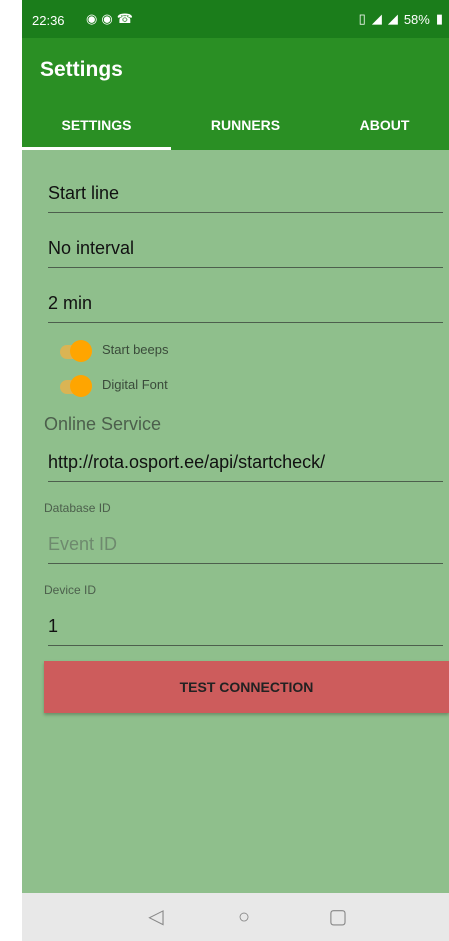 Image resolution: width=449 pixels, height=941 pixels. What do you see at coordinates (338, 917) in the screenshot?
I see `recents-icon: ▢` at bounding box center [338, 917].